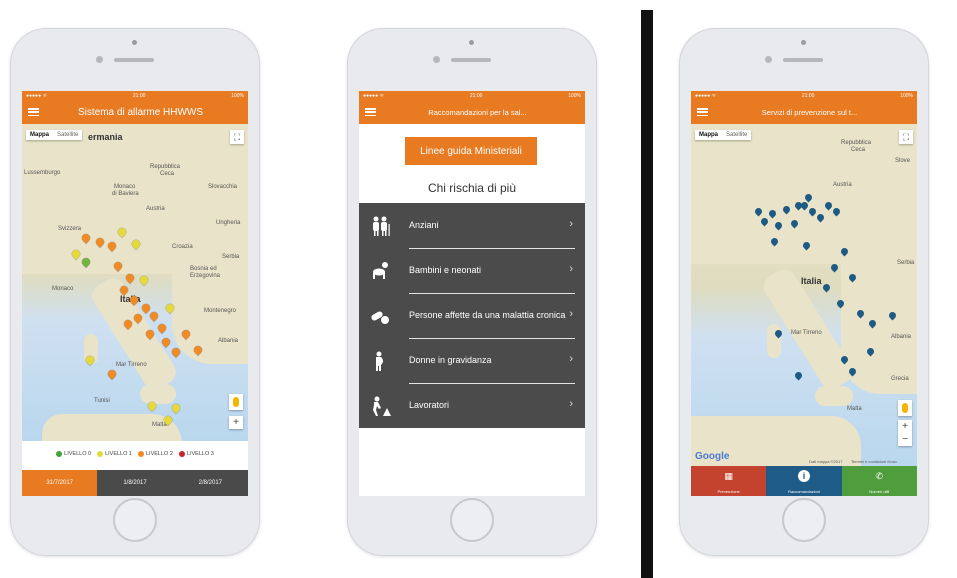  I want to click on map-label: Malta, so click(854, 409).